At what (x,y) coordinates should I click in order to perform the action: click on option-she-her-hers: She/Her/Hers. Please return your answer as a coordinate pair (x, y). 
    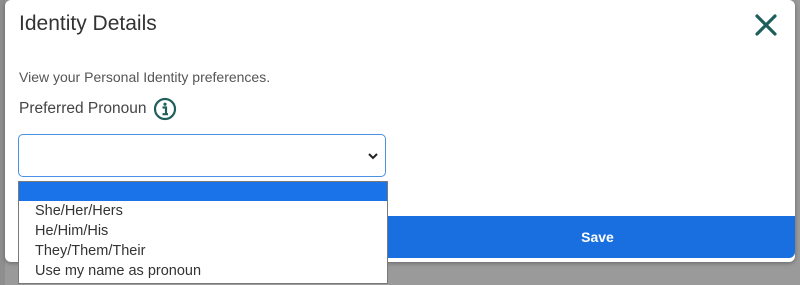
    Looking at the image, I should click on (203, 211).